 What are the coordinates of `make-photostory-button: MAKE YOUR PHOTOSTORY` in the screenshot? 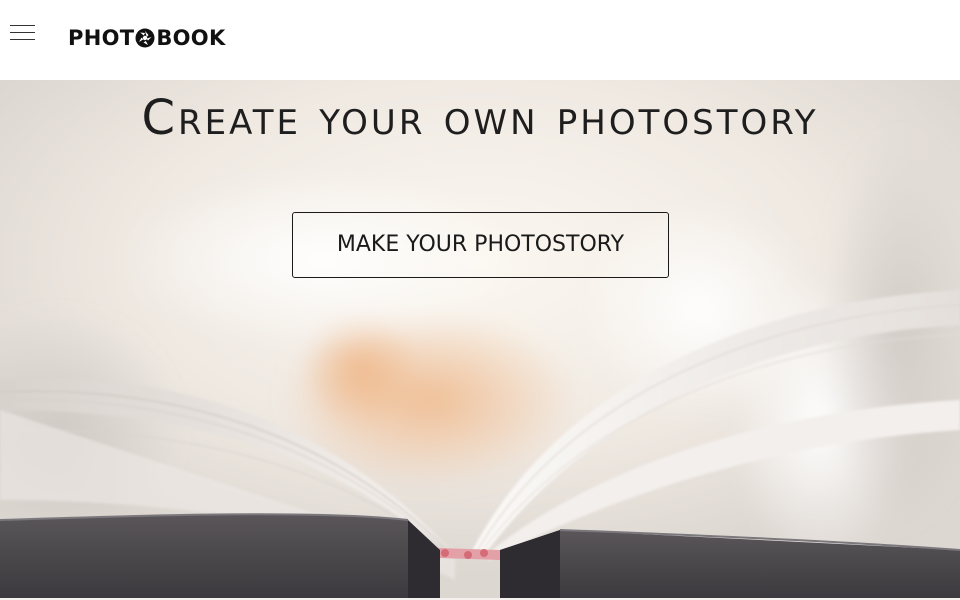 It's located at (480, 245).